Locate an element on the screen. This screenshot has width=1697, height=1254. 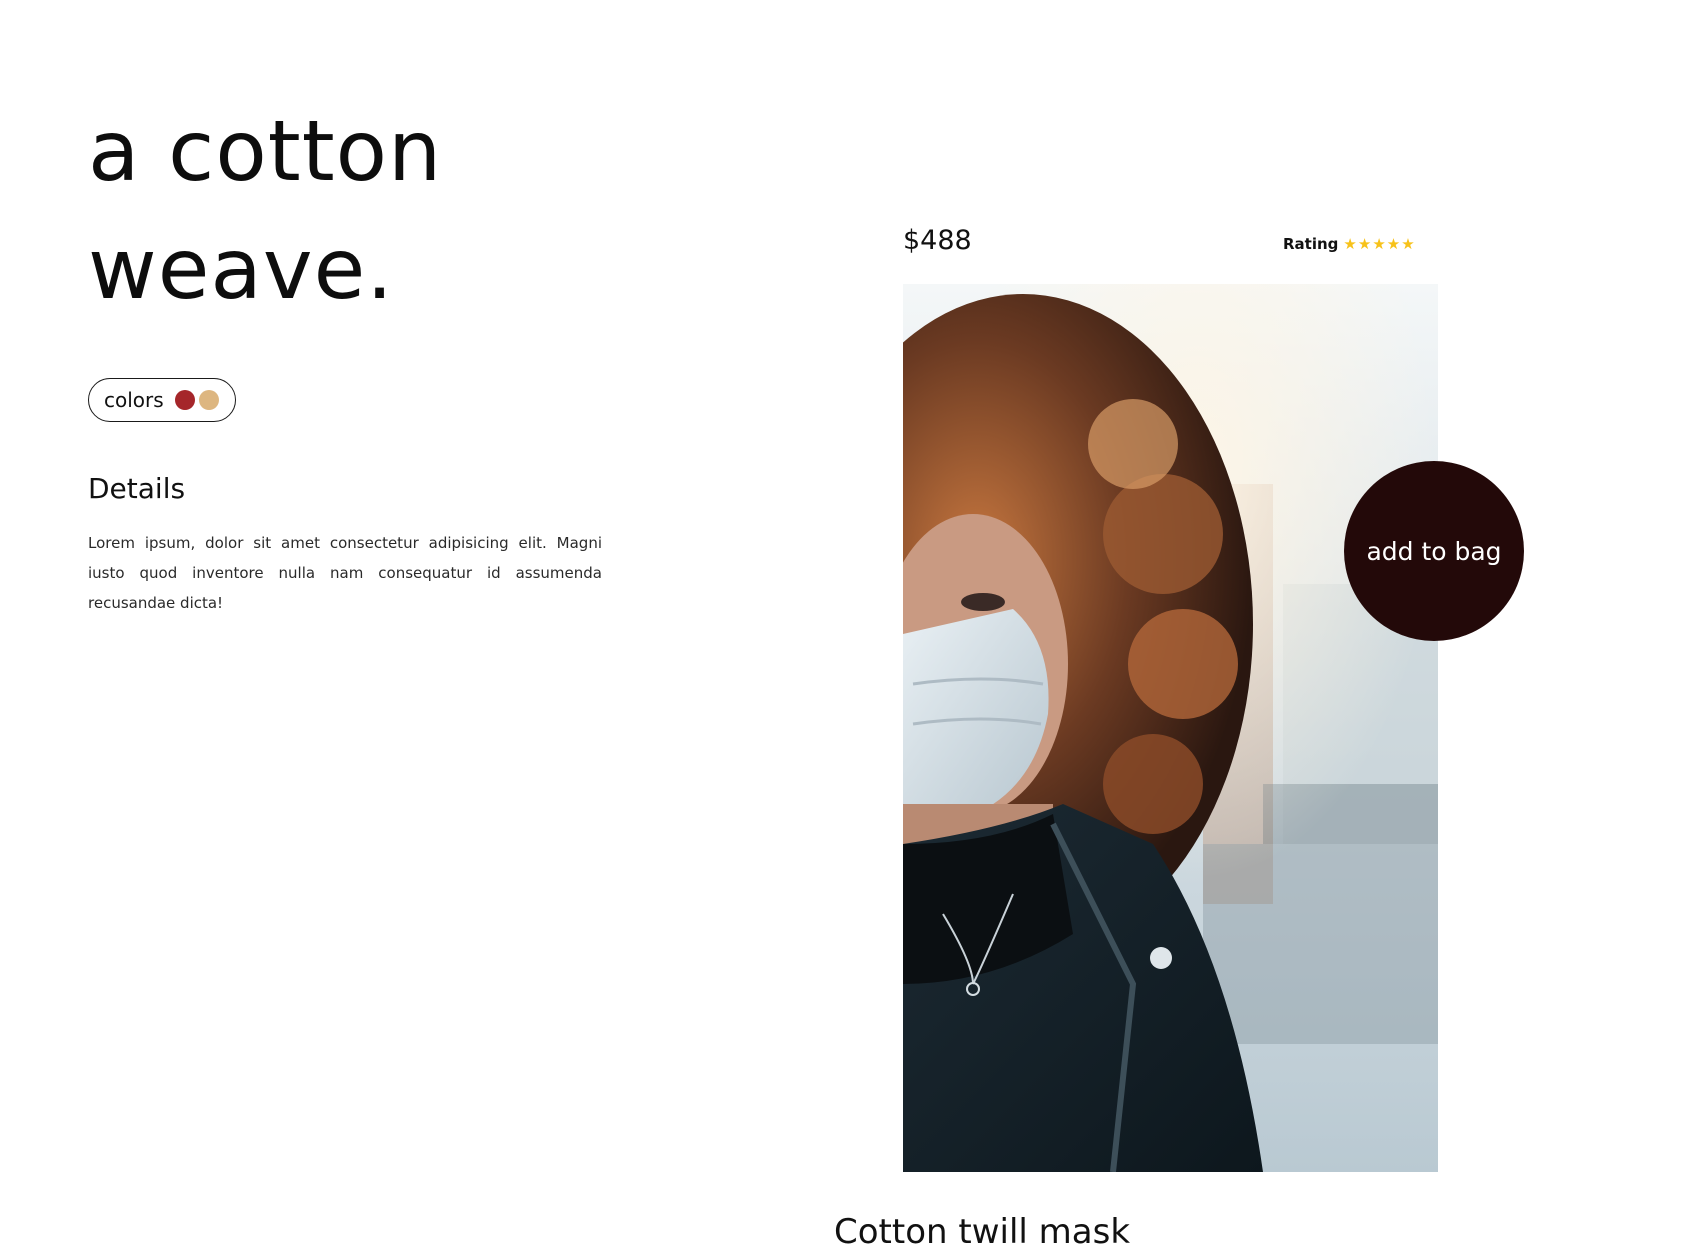
hero-headline-line-1: a cotton is located at coordinates (265, 151).